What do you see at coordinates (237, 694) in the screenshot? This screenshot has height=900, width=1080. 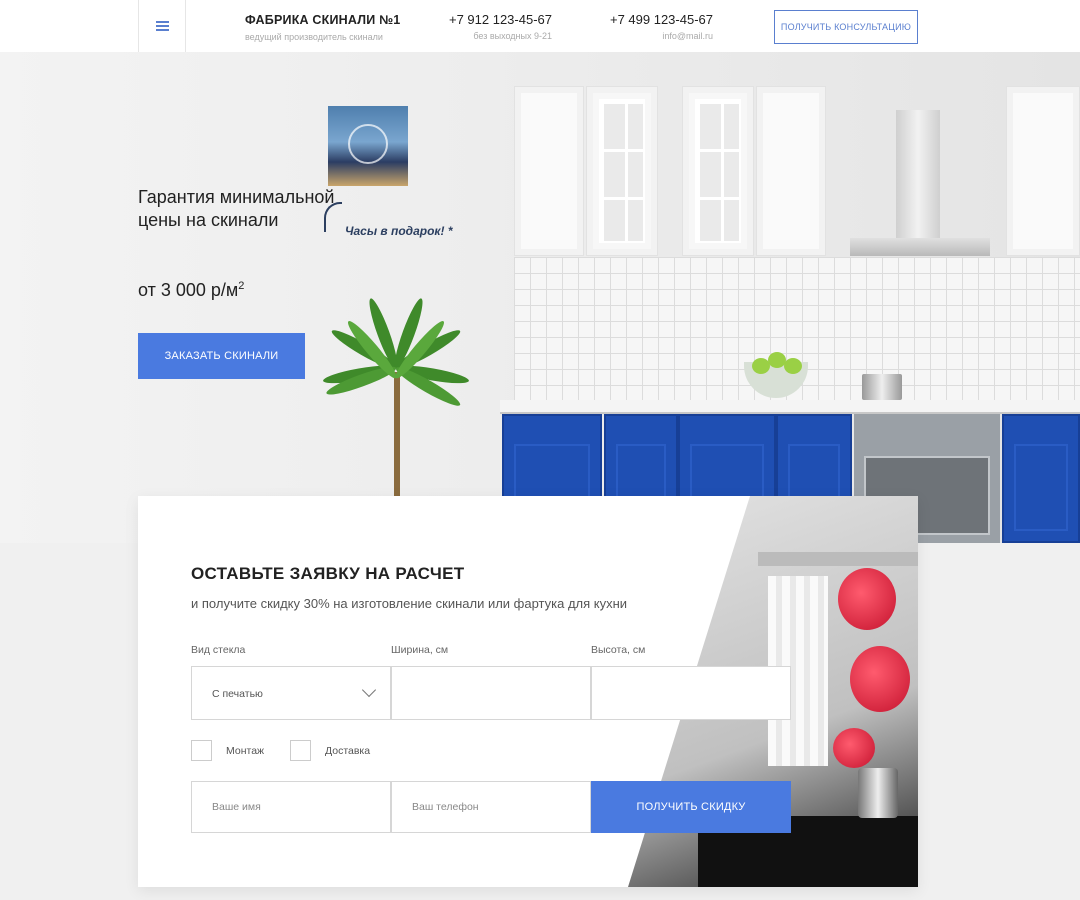 I see `glass-type-value: С печатью` at bounding box center [237, 694].